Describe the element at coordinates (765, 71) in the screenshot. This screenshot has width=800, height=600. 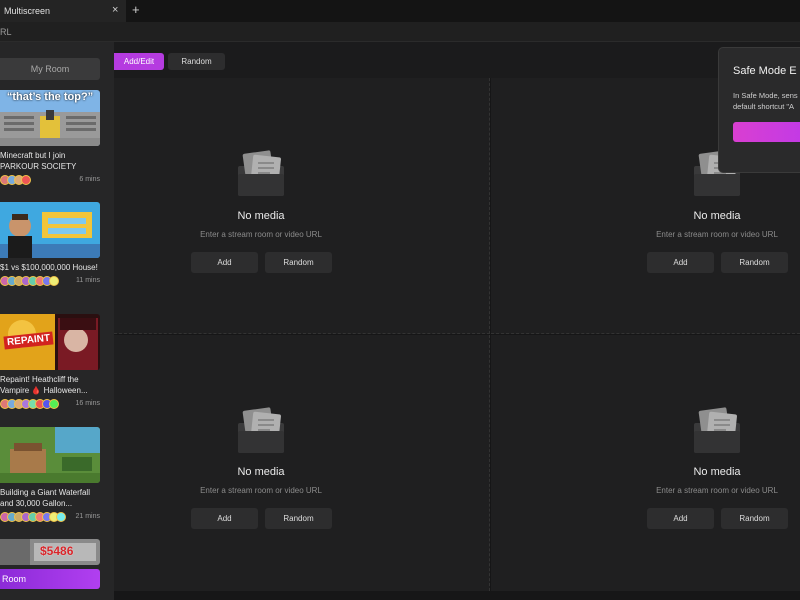
I see `popup-title: Safe Mode E` at that location.